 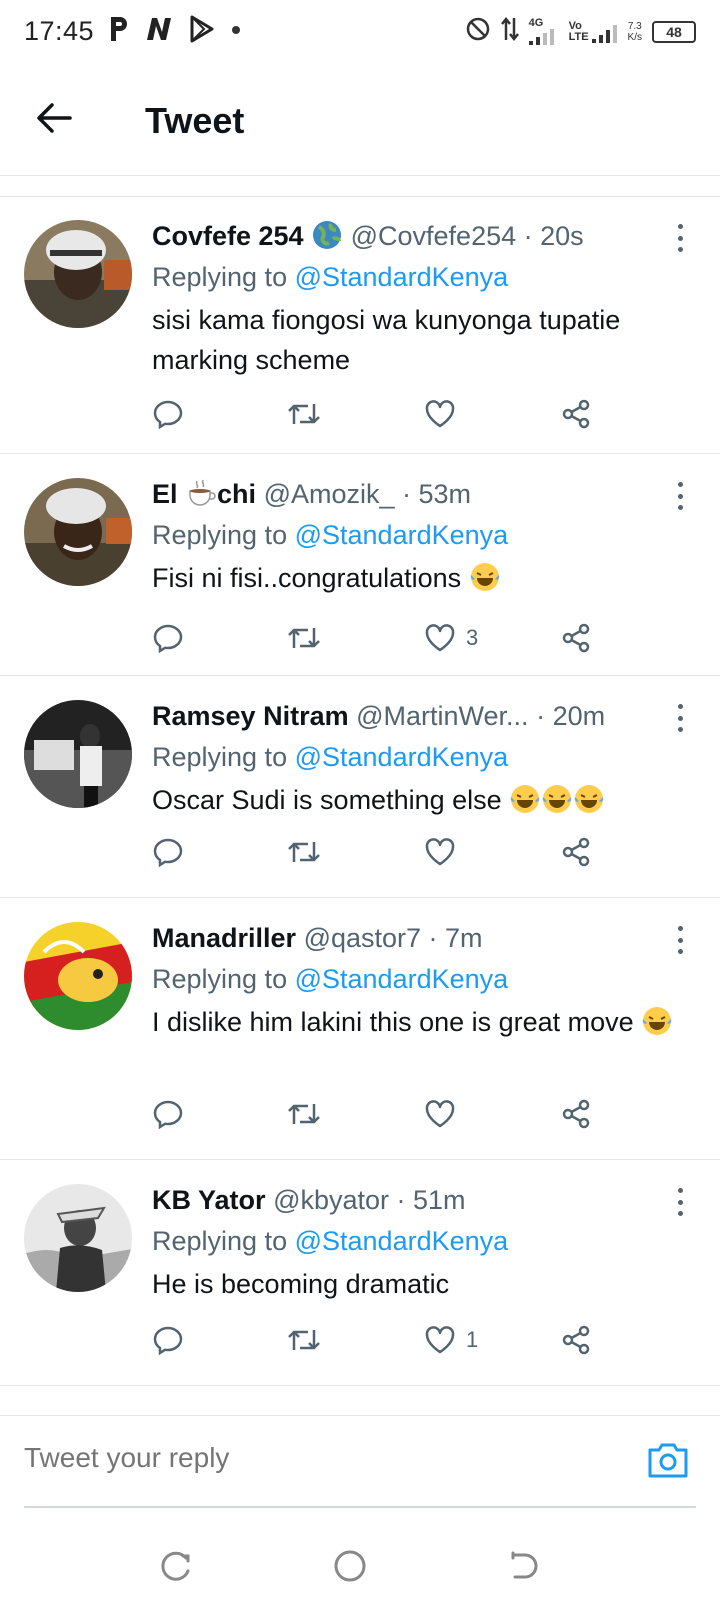 I want to click on home-button, so click(x=350, y=1566).